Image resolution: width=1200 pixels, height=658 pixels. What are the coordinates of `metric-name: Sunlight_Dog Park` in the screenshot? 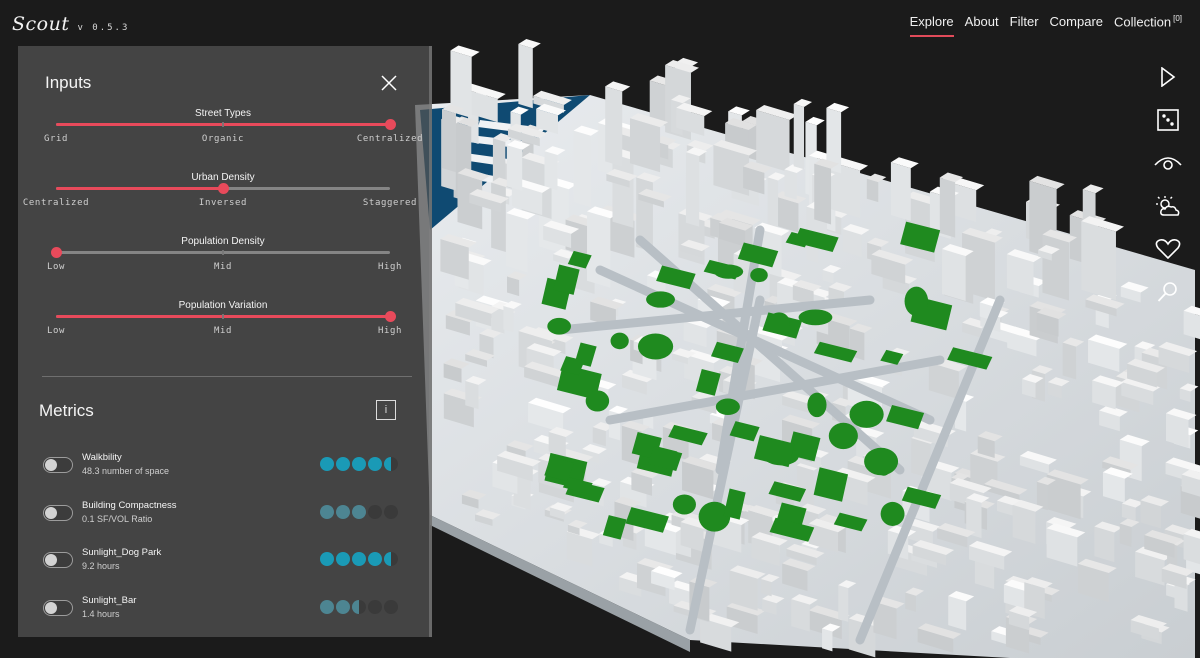 It's located at (122, 552).